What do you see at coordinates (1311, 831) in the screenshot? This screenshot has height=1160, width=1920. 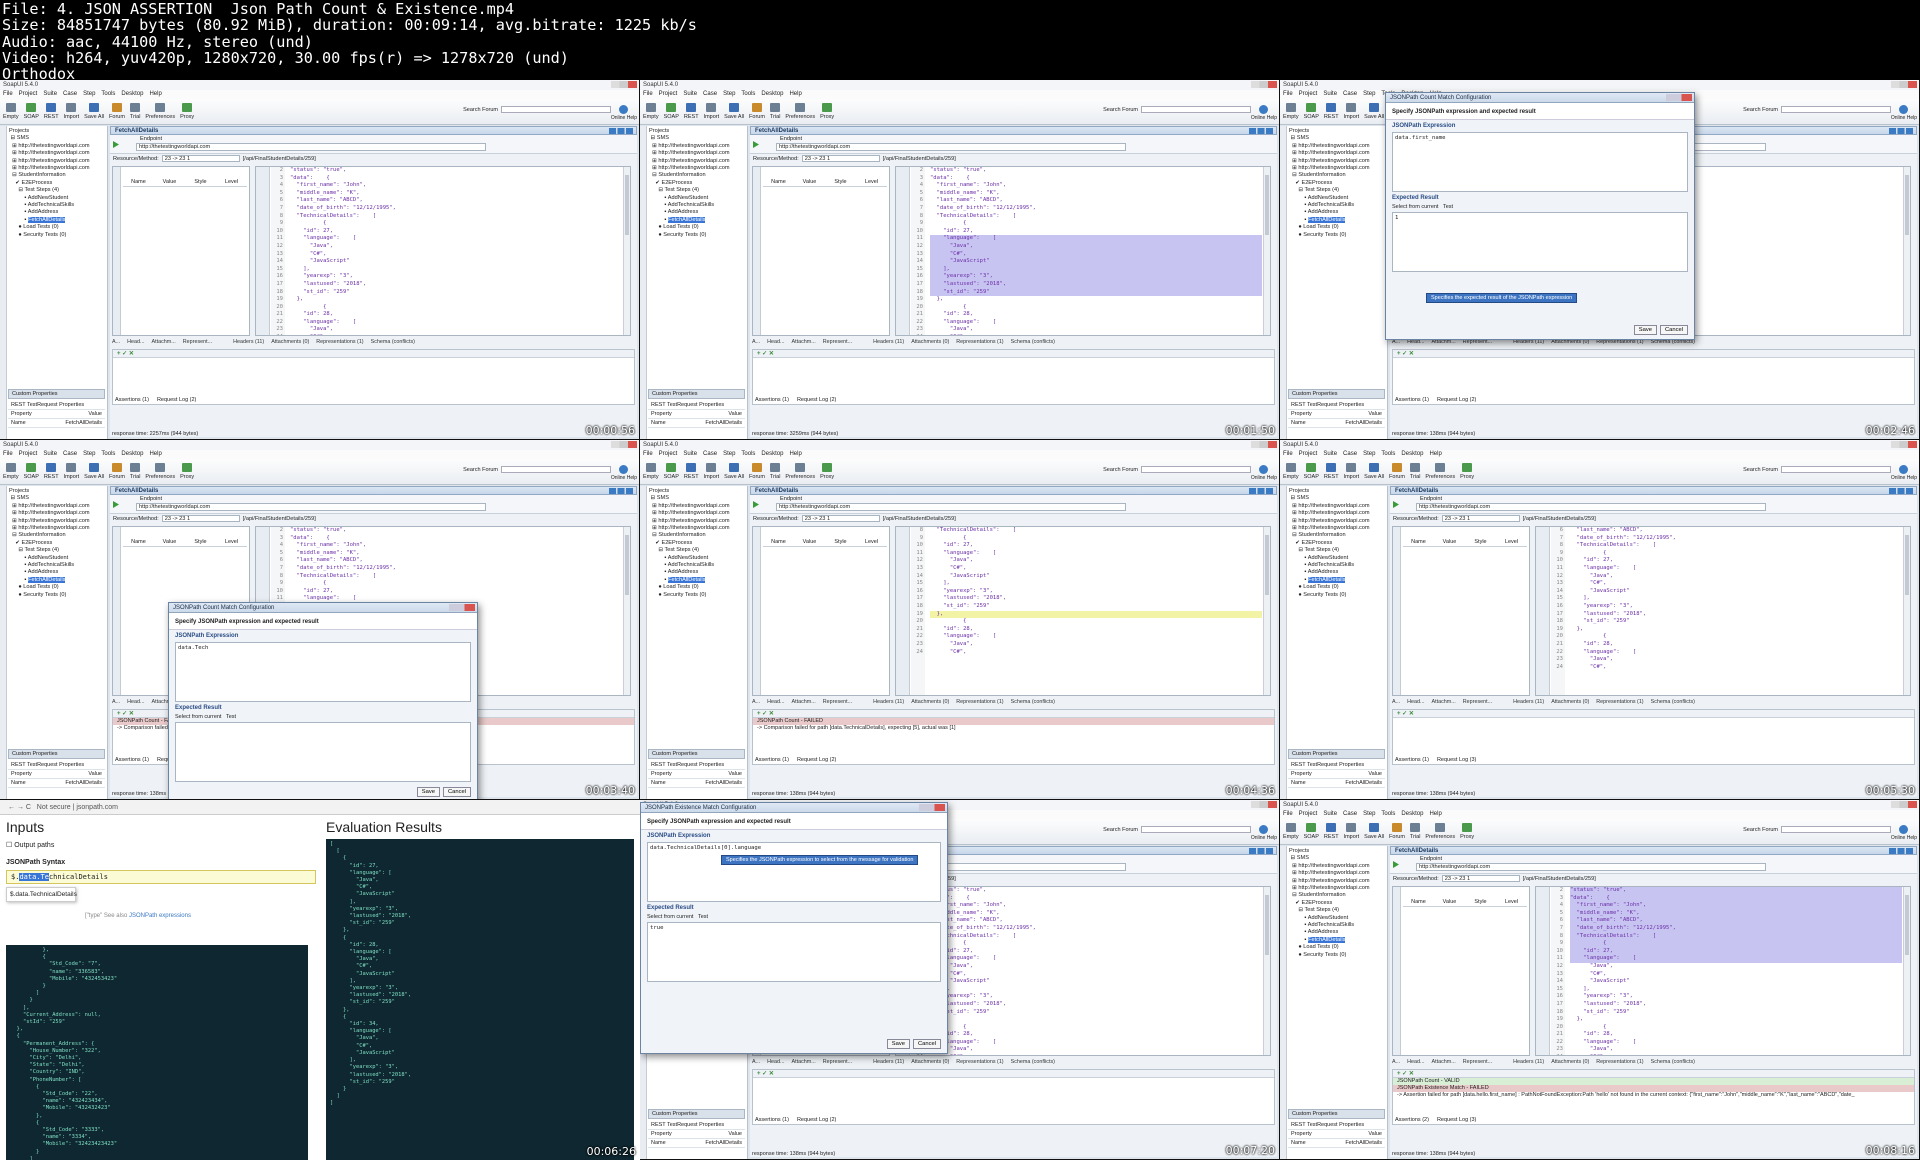 I see `soap-button: SOAP` at bounding box center [1311, 831].